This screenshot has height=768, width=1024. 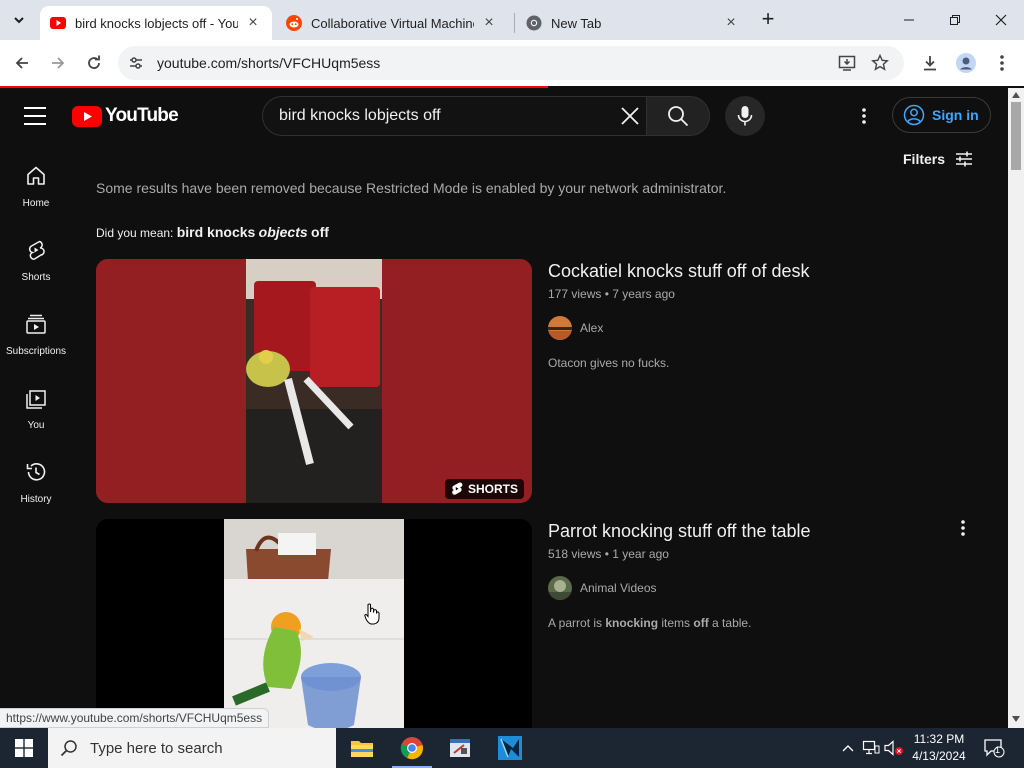 I want to click on suggestion-corrected-word: objects, so click(x=283, y=232).